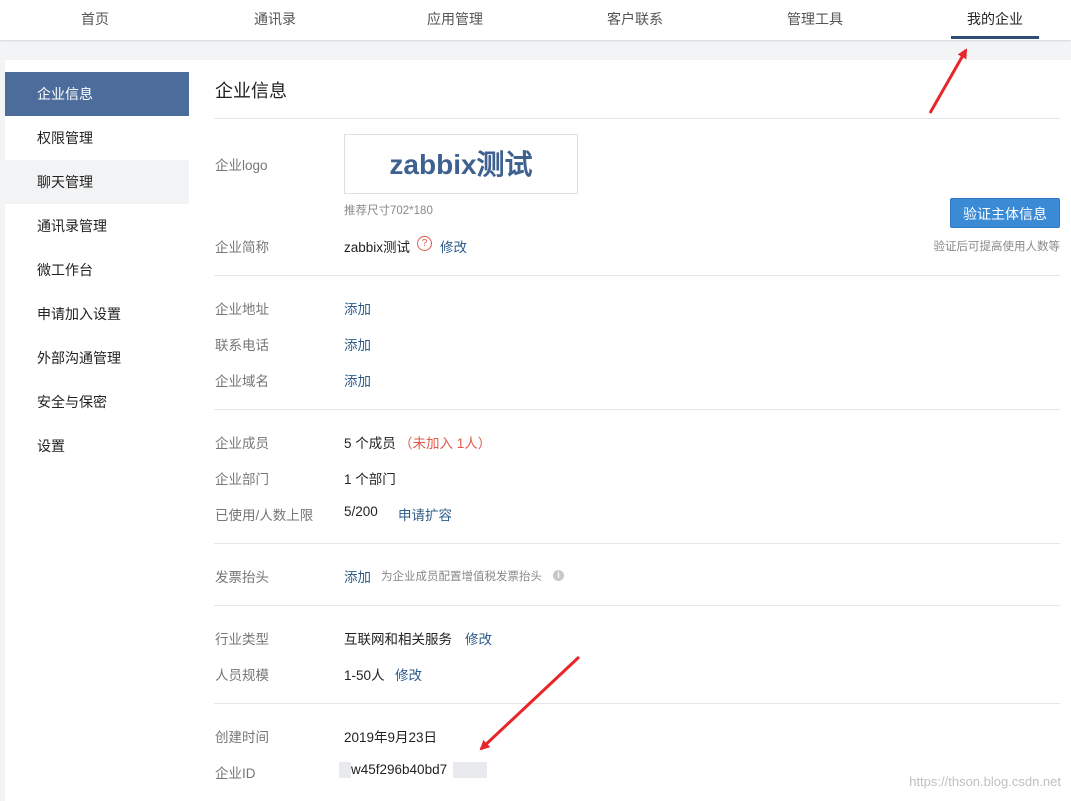 The image size is (1071, 801). What do you see at coordinates (97, 226) in the screenshot?
I see `sidebar-item-contacts-management: 通讯录管理` at bounding box center [97, 226].